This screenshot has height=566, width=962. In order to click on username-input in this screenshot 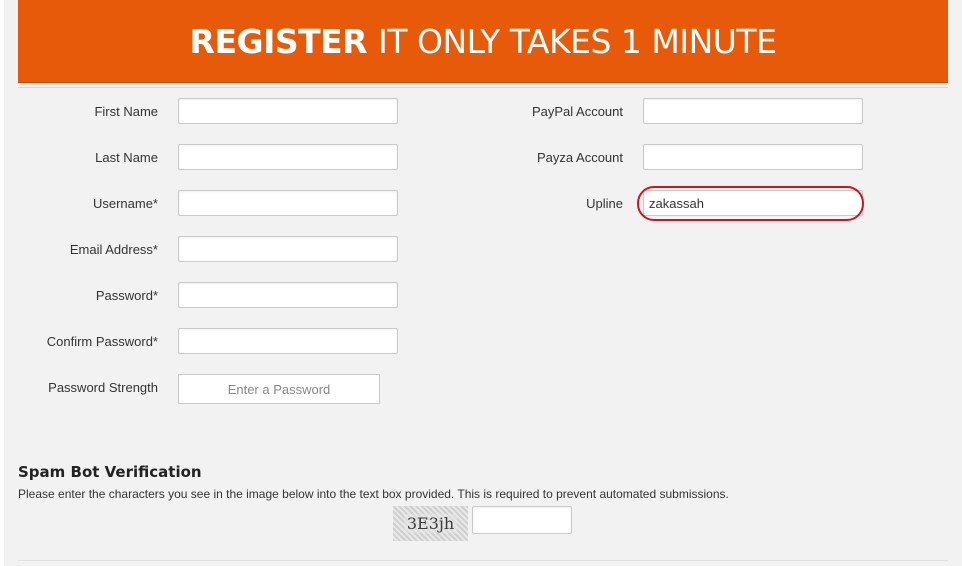, I will do `click(288, 203)`.